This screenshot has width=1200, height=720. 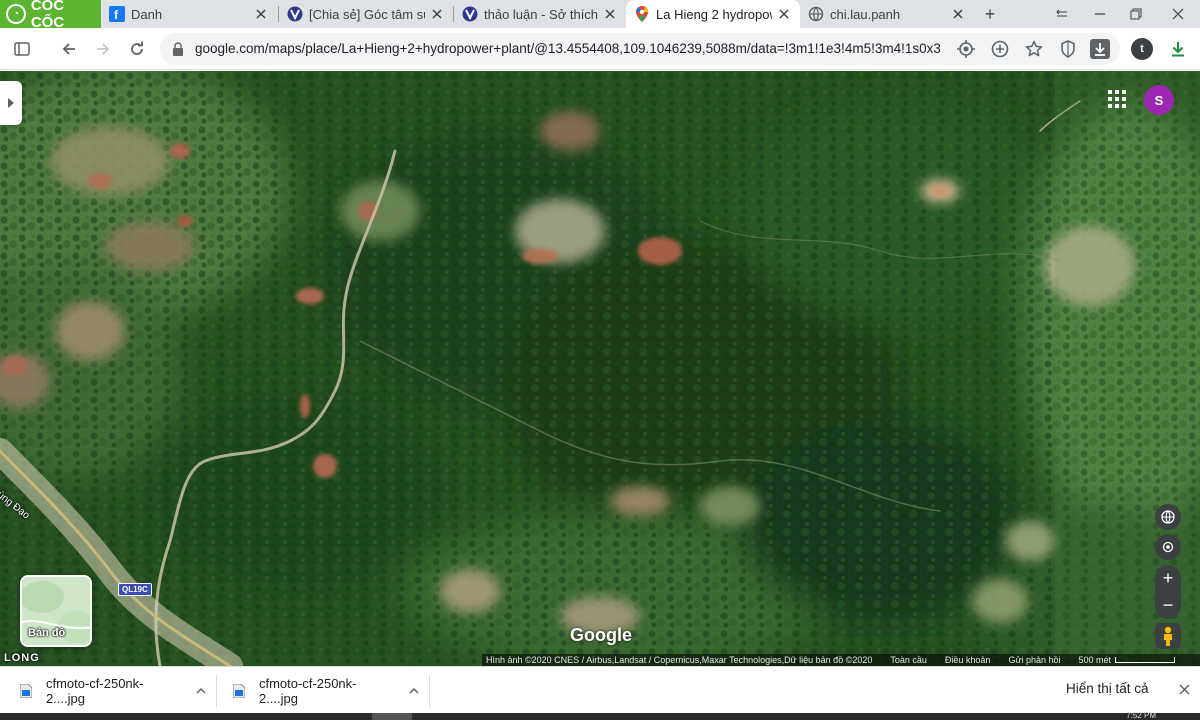 What do you see at coordinates (865, 14) in the screenshot?
I see `tab-title: chi.lau.panh` at bounding box center [865, 14].